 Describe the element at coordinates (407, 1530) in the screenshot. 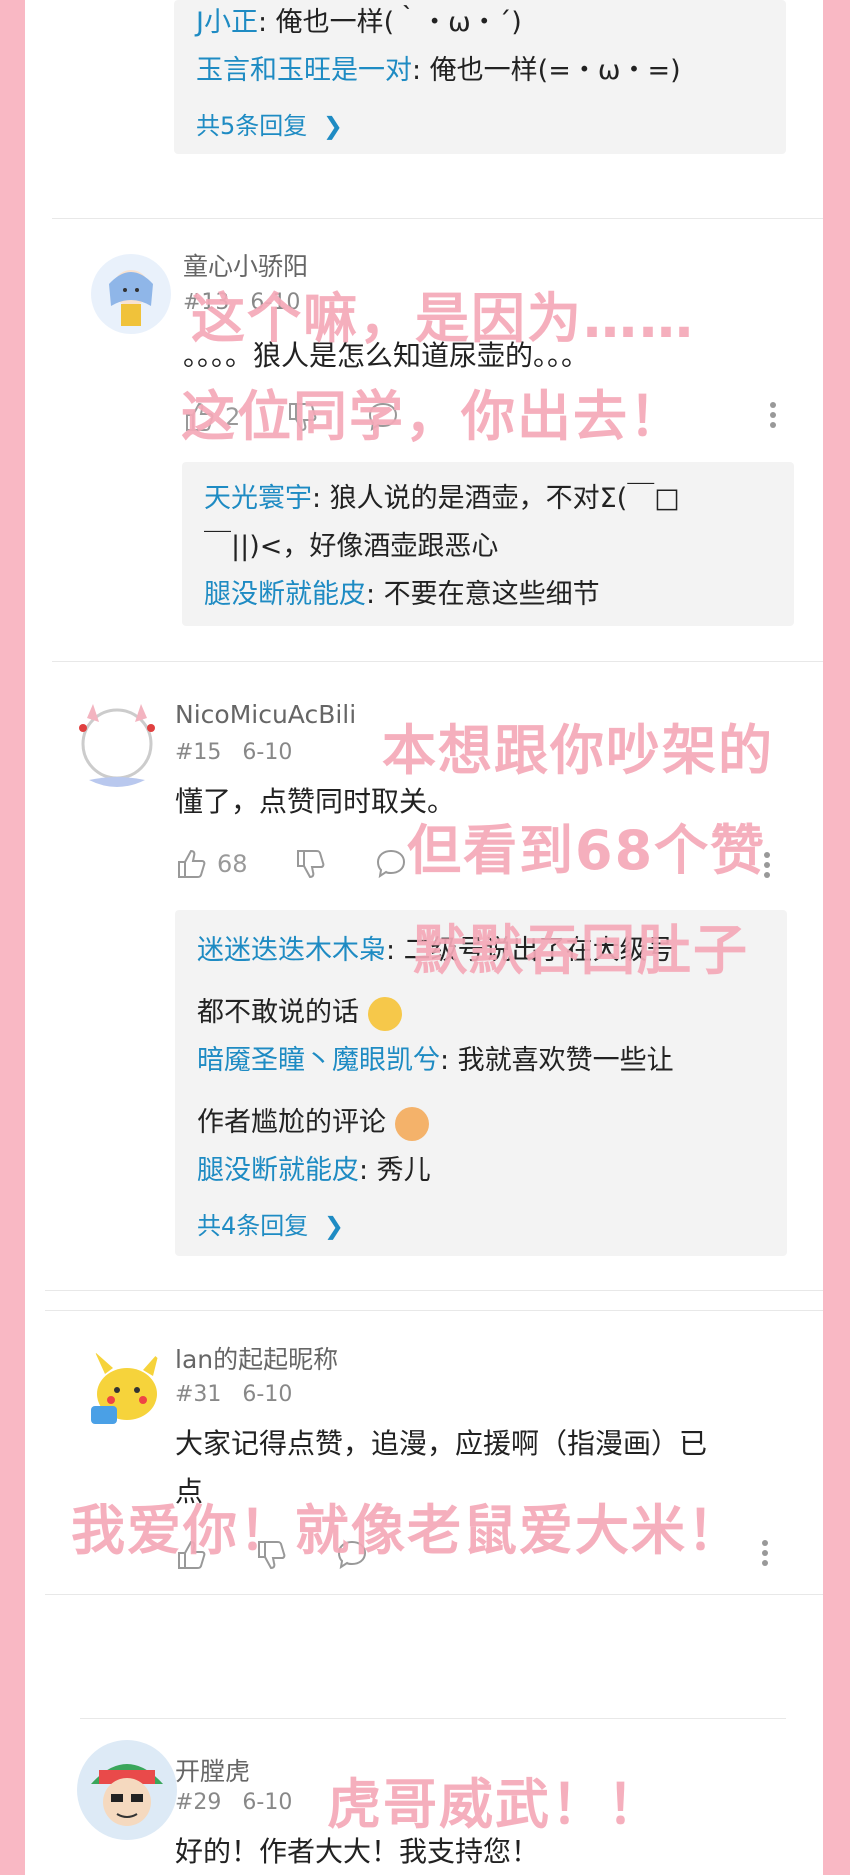

I see `overlay-caption: 我爱你！就像老鼠爱大米！` at that location.